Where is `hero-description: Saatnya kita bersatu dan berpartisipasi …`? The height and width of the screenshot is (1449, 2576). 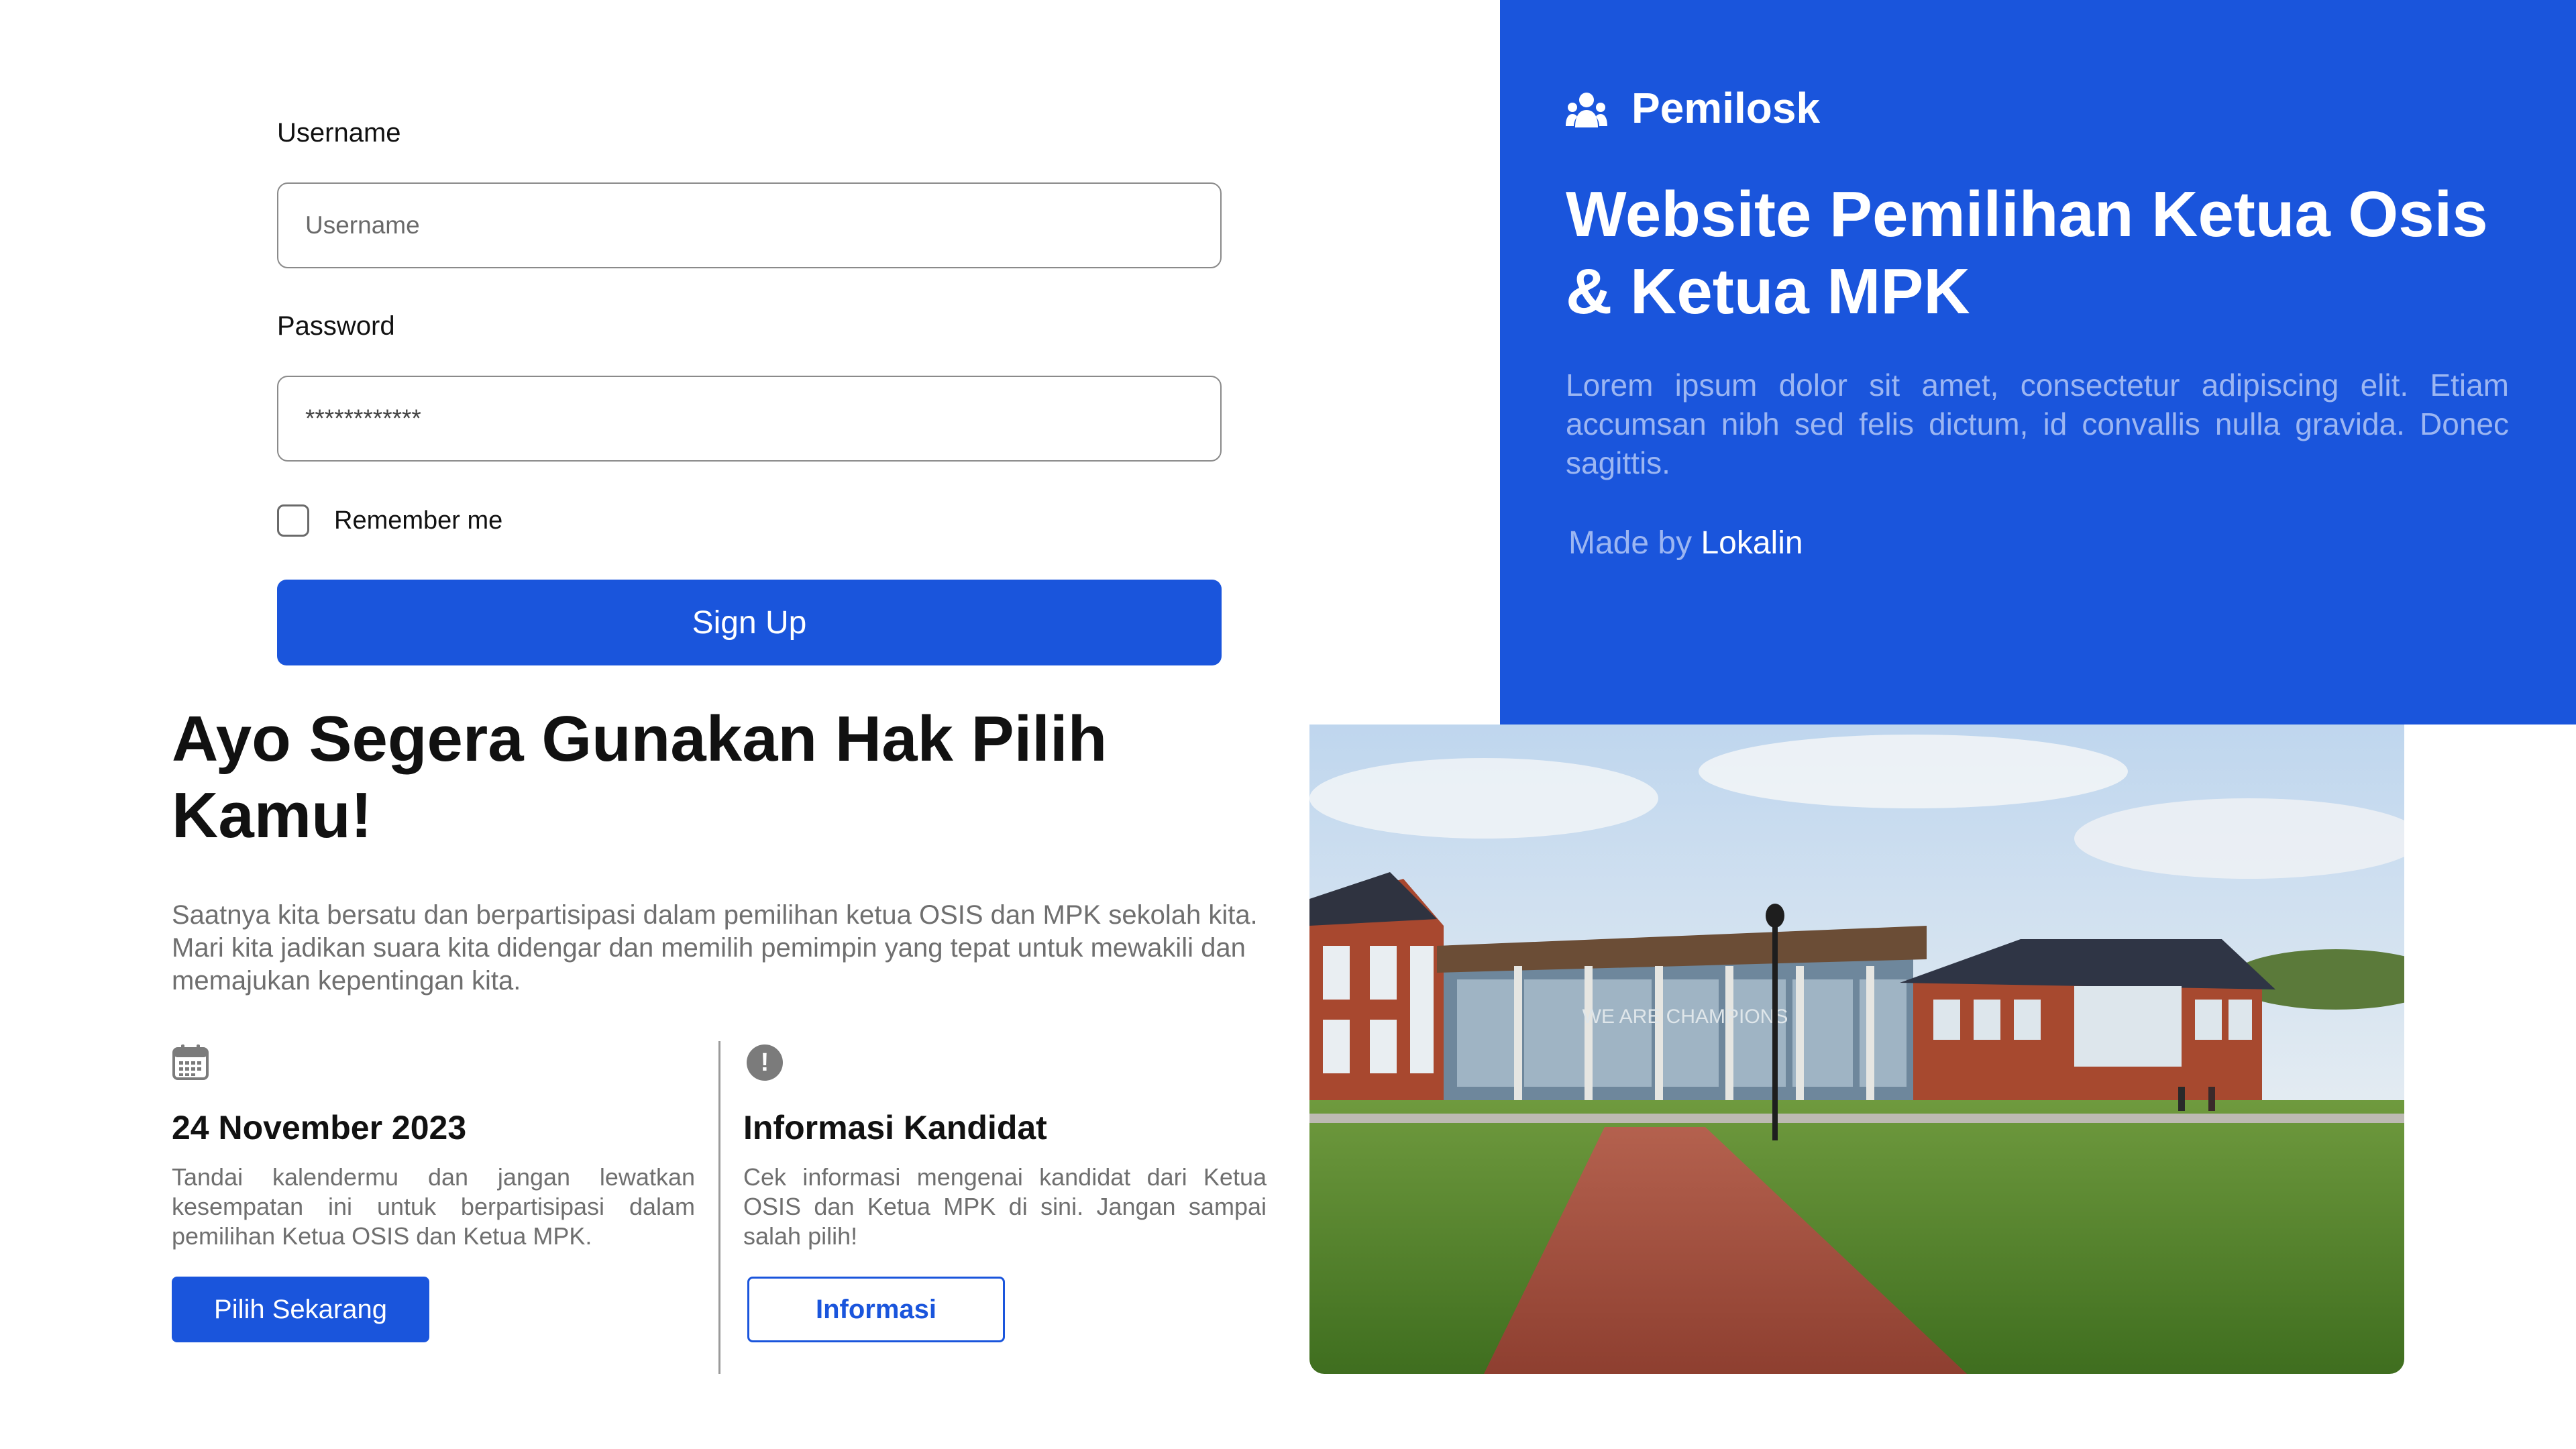
hero-description: Saatnya kita bersatu dan berpartisipasi … is located at coordinates (715, 948).